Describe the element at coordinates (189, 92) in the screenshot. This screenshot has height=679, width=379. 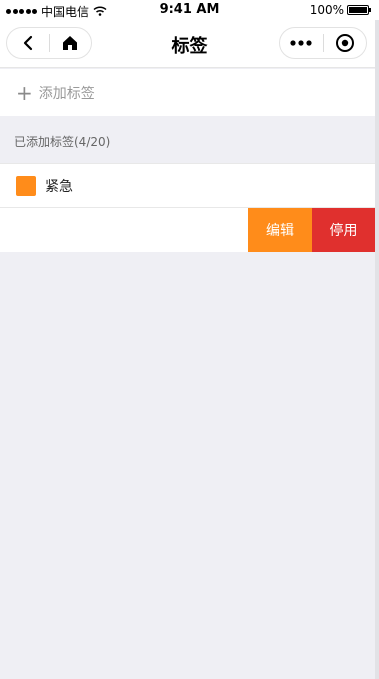
I see `add-tag-button: + 添加标签` at that location.